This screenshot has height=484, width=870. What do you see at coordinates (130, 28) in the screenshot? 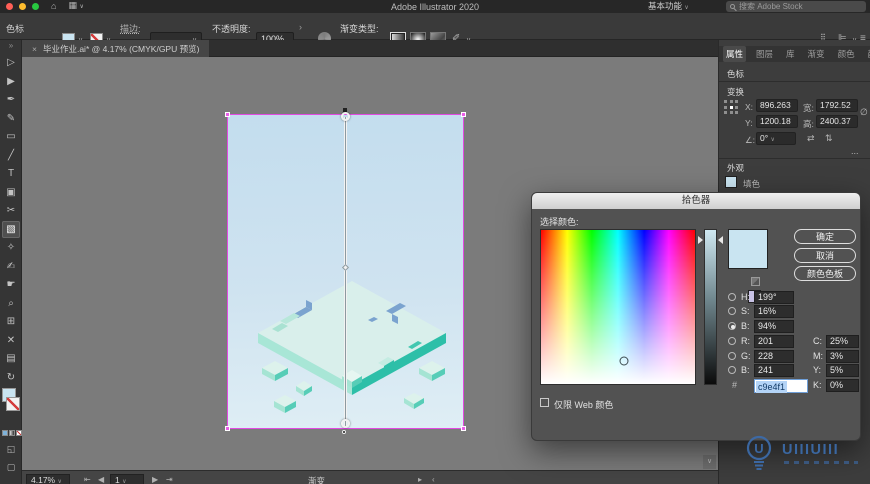
I see `stroke-label: 描边:` at bounding box center [130, 28].